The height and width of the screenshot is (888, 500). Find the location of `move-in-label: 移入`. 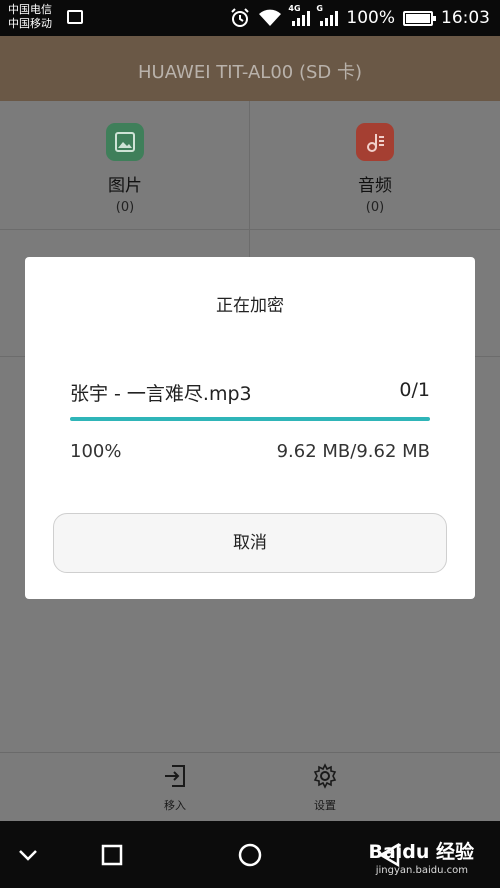

move-in-label: 移入 is located at coordinates (175, 805).